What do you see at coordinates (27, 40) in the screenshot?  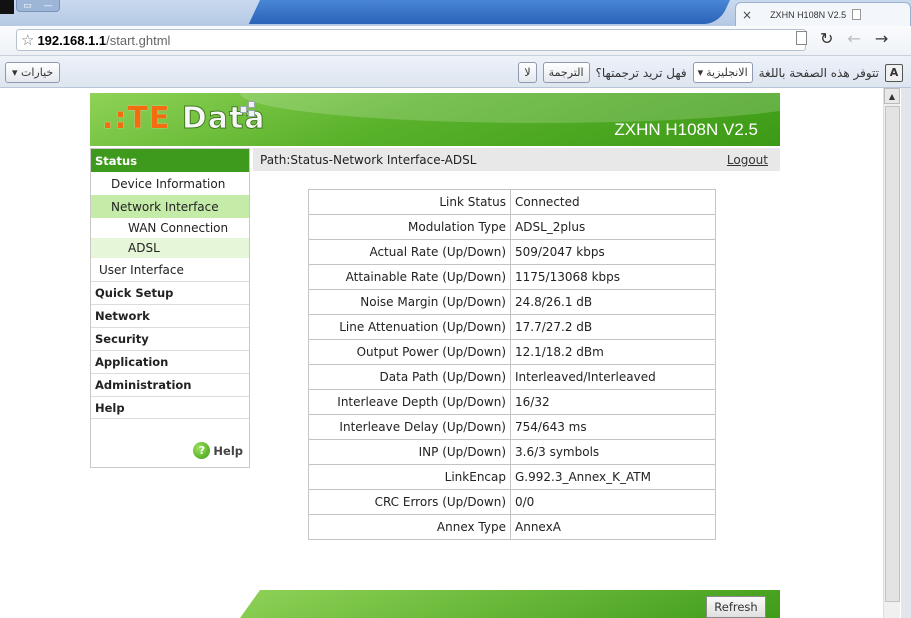 I see `bookmark-star-icon: ☆` at bounding box center [27, 40].